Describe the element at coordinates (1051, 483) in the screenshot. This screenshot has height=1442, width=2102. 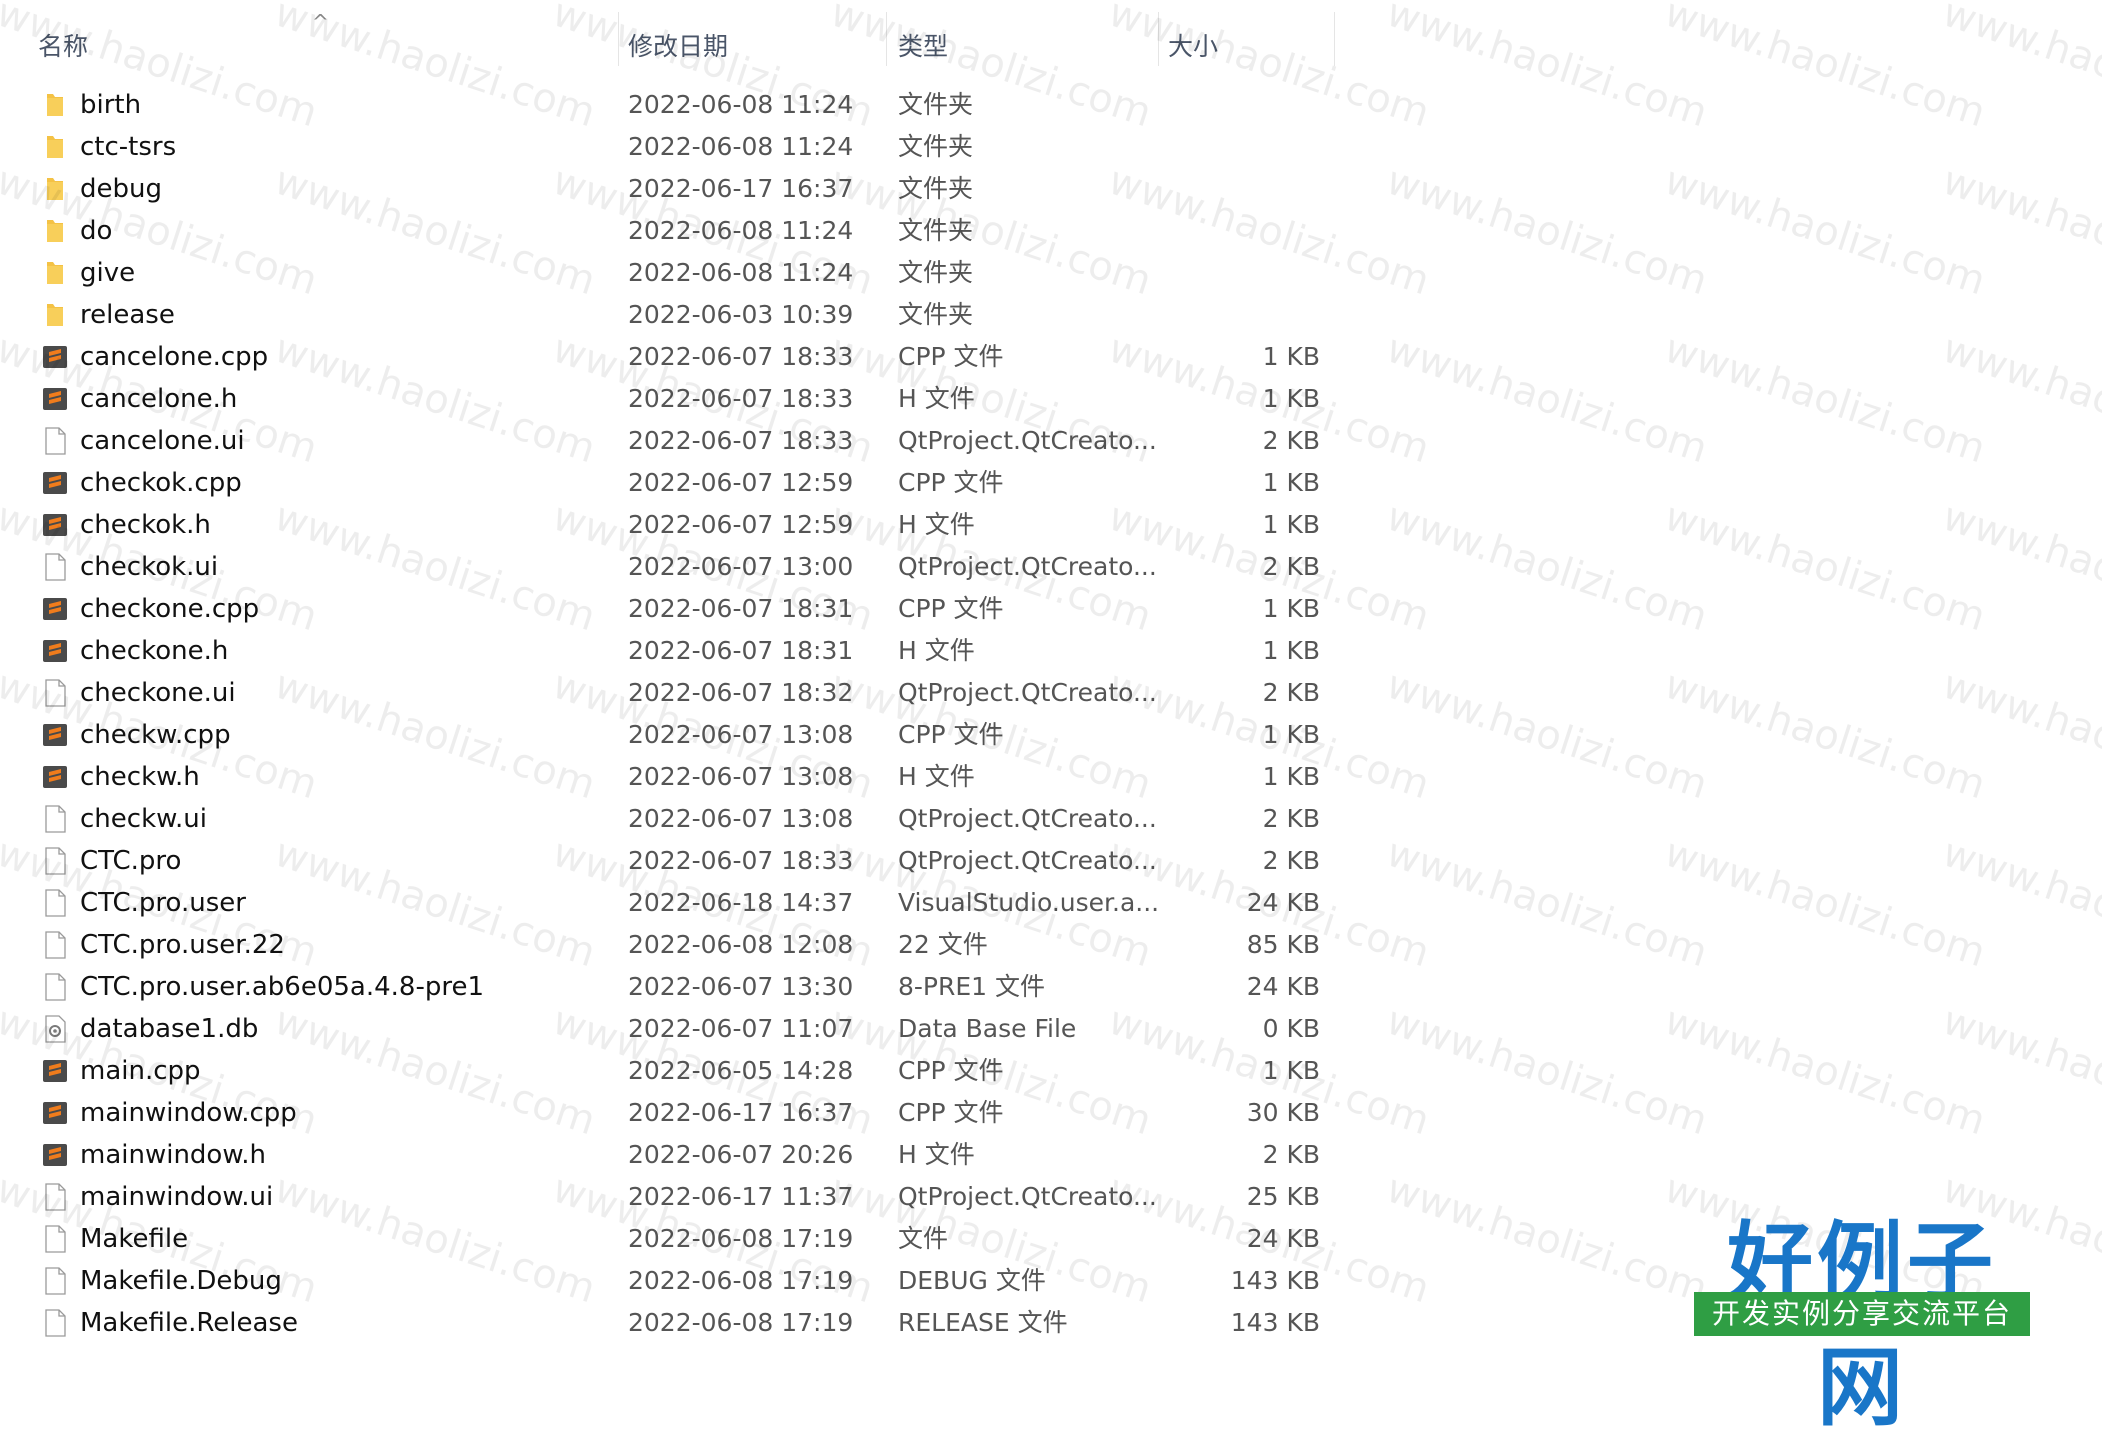
I see `file-row: checkok.cpp 2022-06-07 12:59 CPP 文件 1 KB` at that location.